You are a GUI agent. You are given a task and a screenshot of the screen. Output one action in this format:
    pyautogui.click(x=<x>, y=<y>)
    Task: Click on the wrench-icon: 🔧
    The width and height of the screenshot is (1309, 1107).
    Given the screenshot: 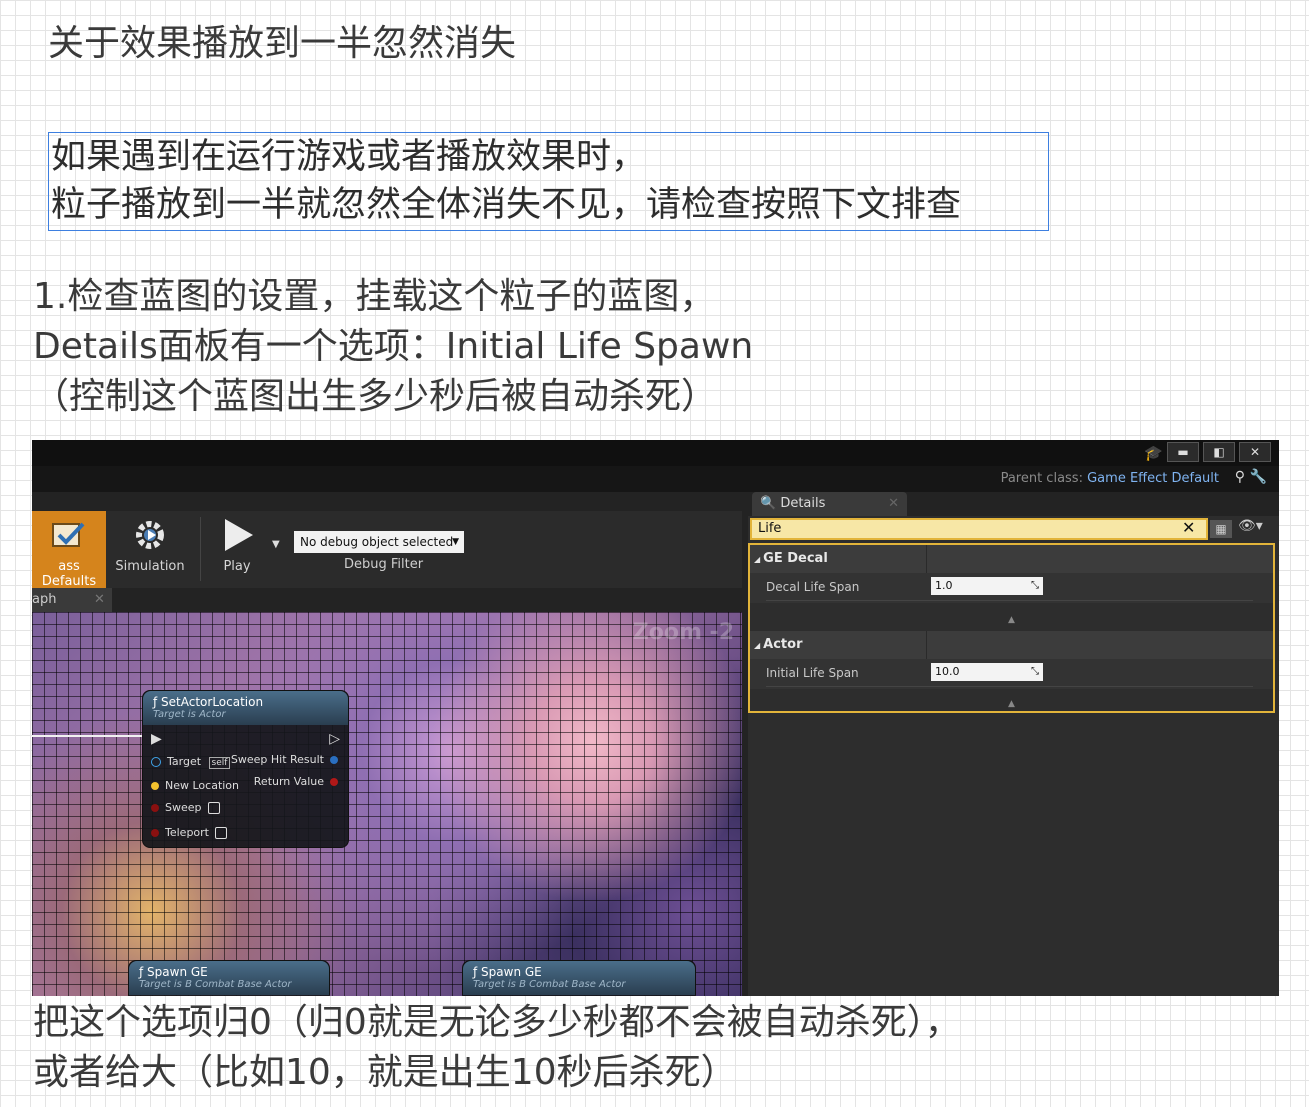 What is the action you would take?
    pyautogui.click(x=1258, y=477)
    